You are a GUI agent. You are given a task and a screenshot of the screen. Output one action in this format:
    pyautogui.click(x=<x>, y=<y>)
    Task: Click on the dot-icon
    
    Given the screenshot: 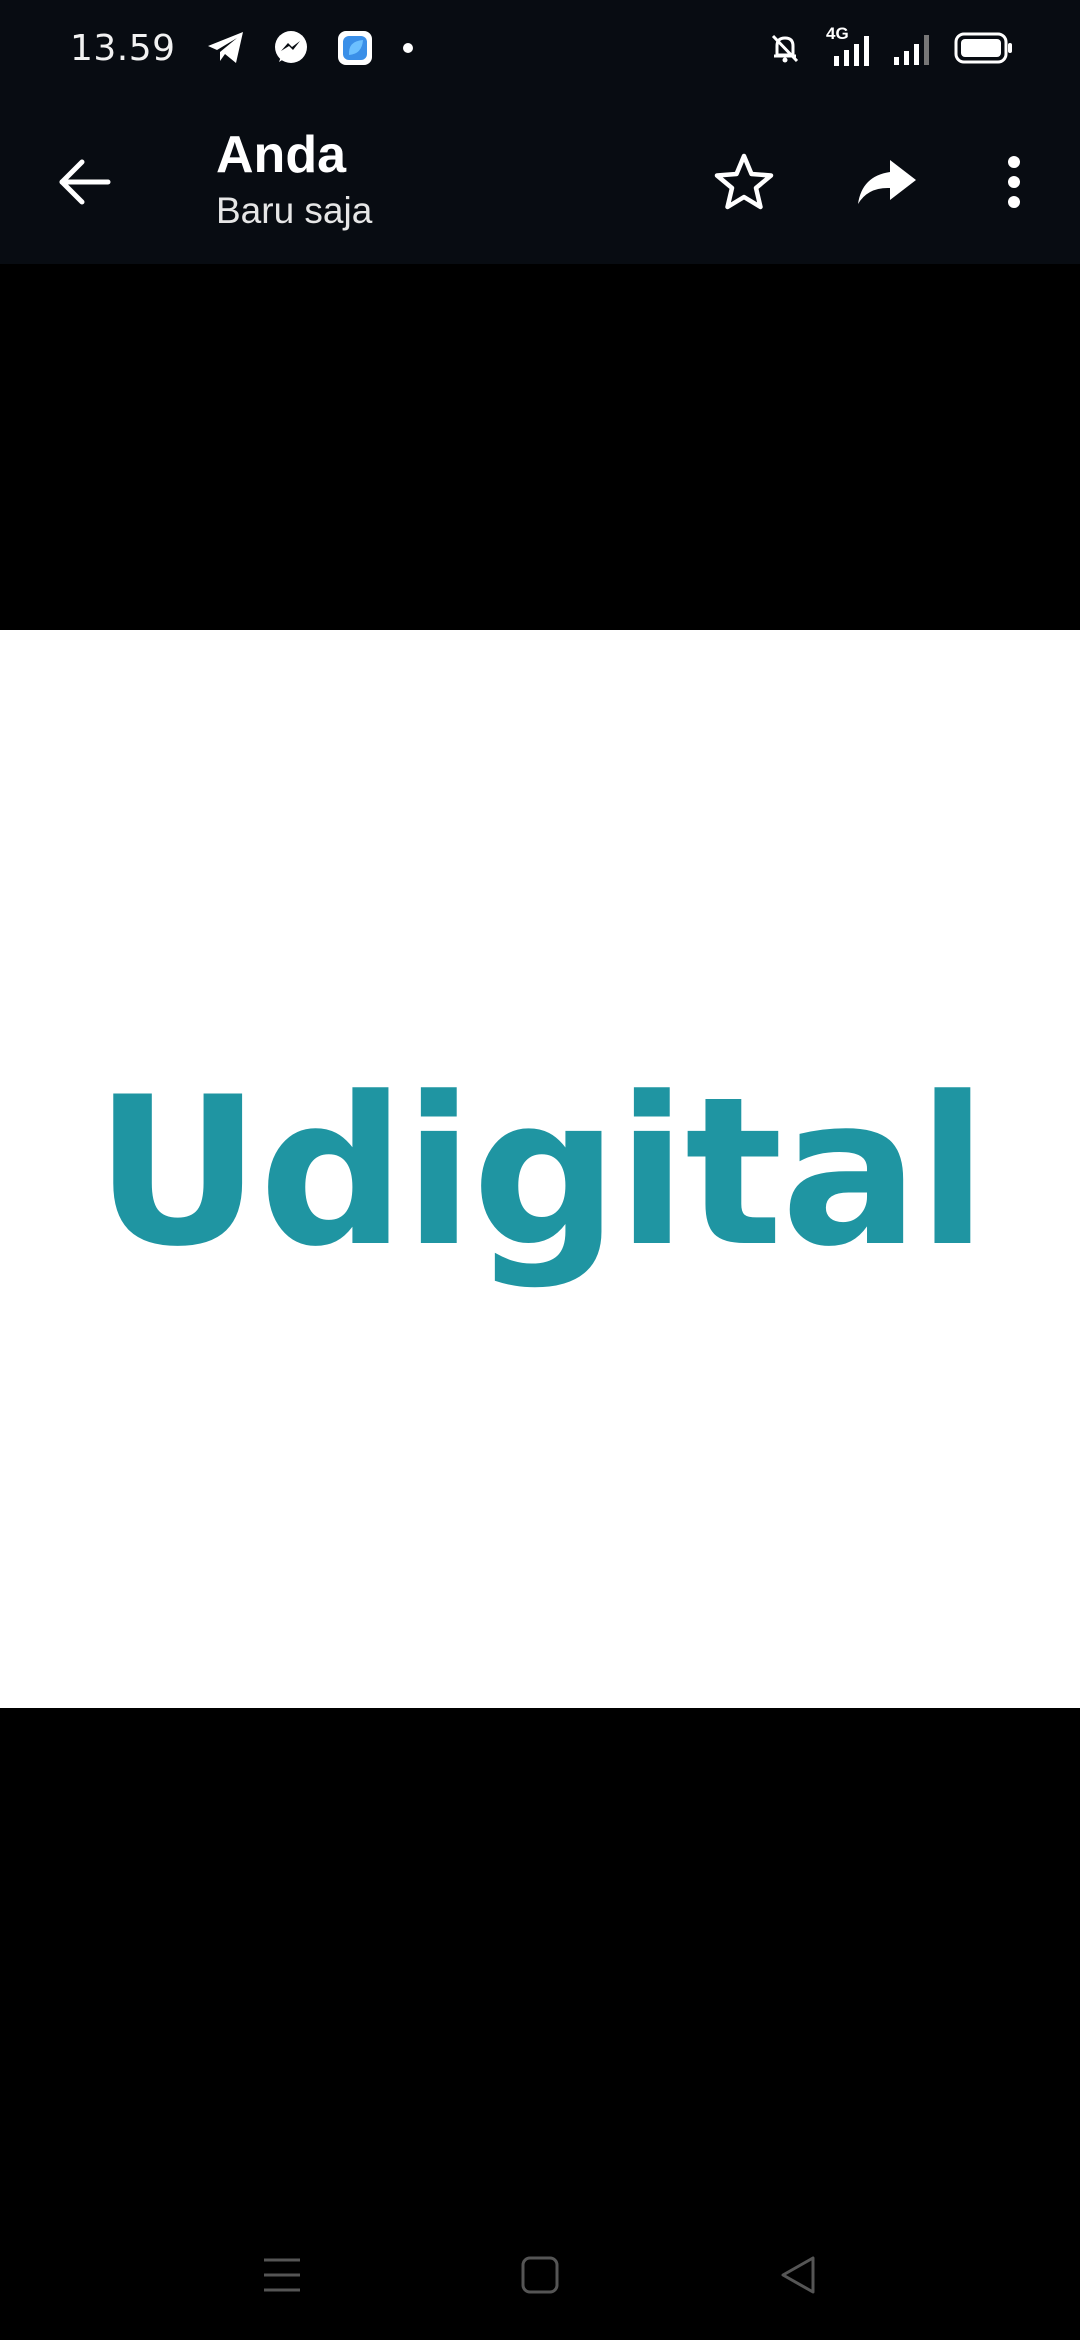 What is the action you would take?
    pyautogui.click(x=408, y=48)
    